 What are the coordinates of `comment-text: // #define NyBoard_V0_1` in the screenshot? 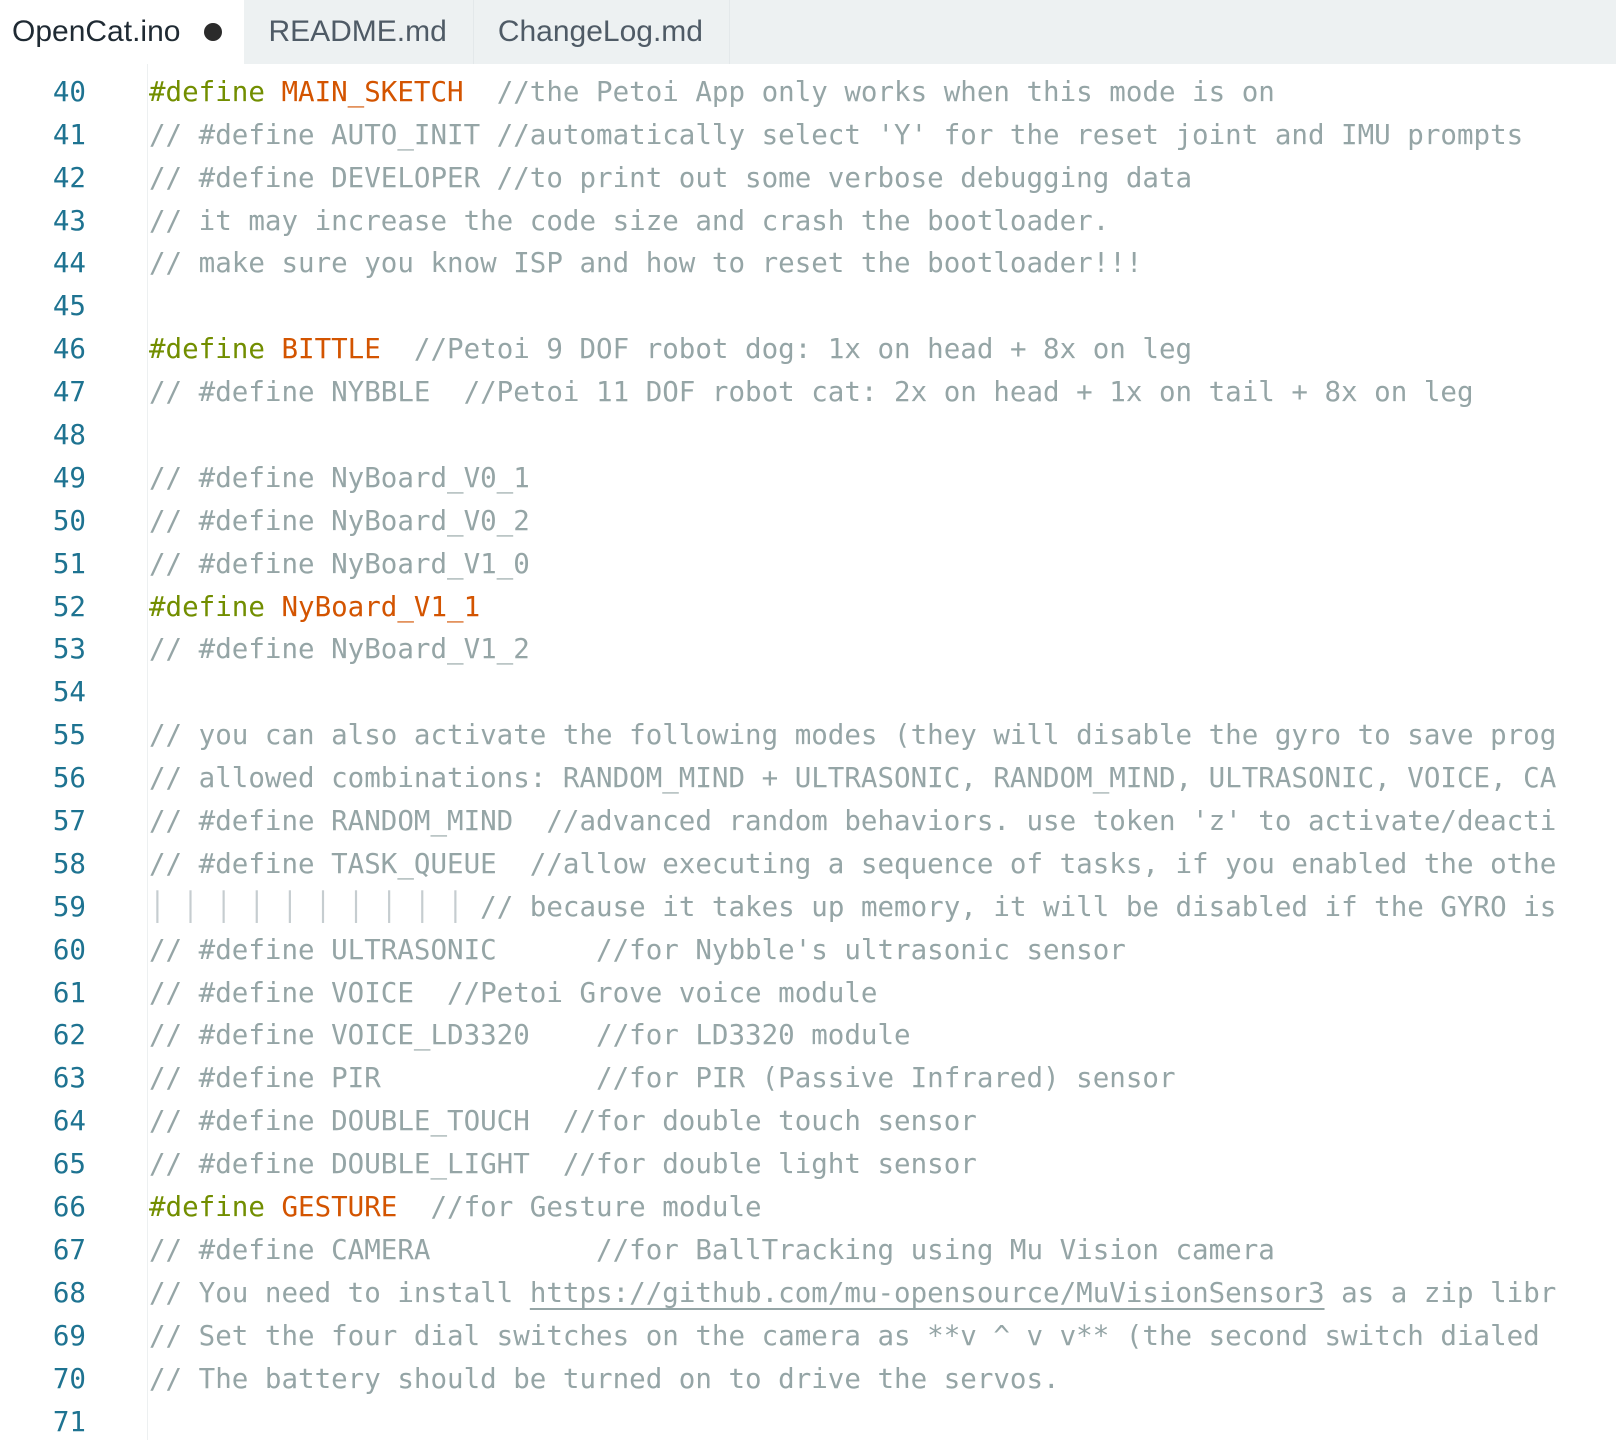 It's located at (339, 477).